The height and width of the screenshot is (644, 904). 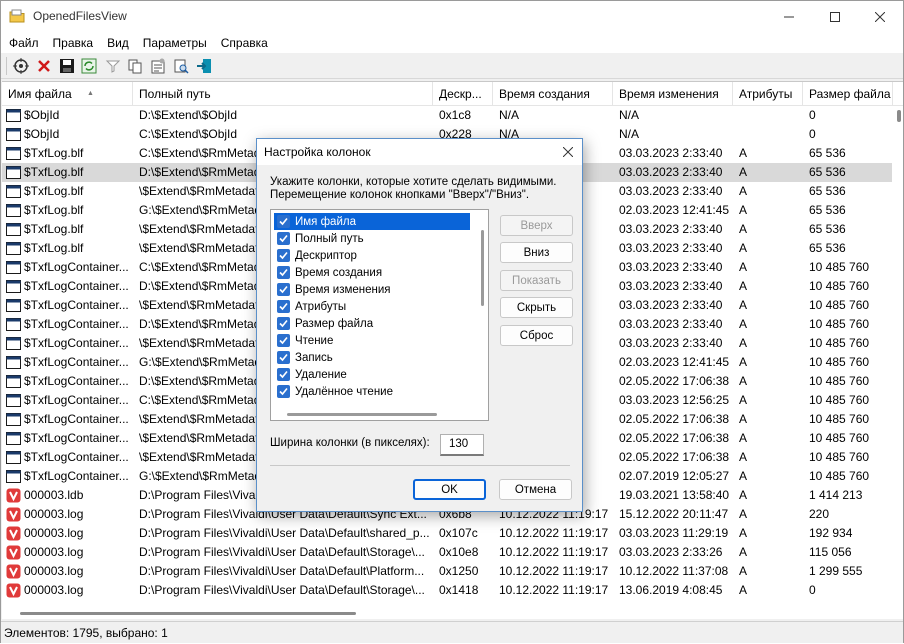 I want to click on checklist-item: Чтение, so click(x=372, y=340).